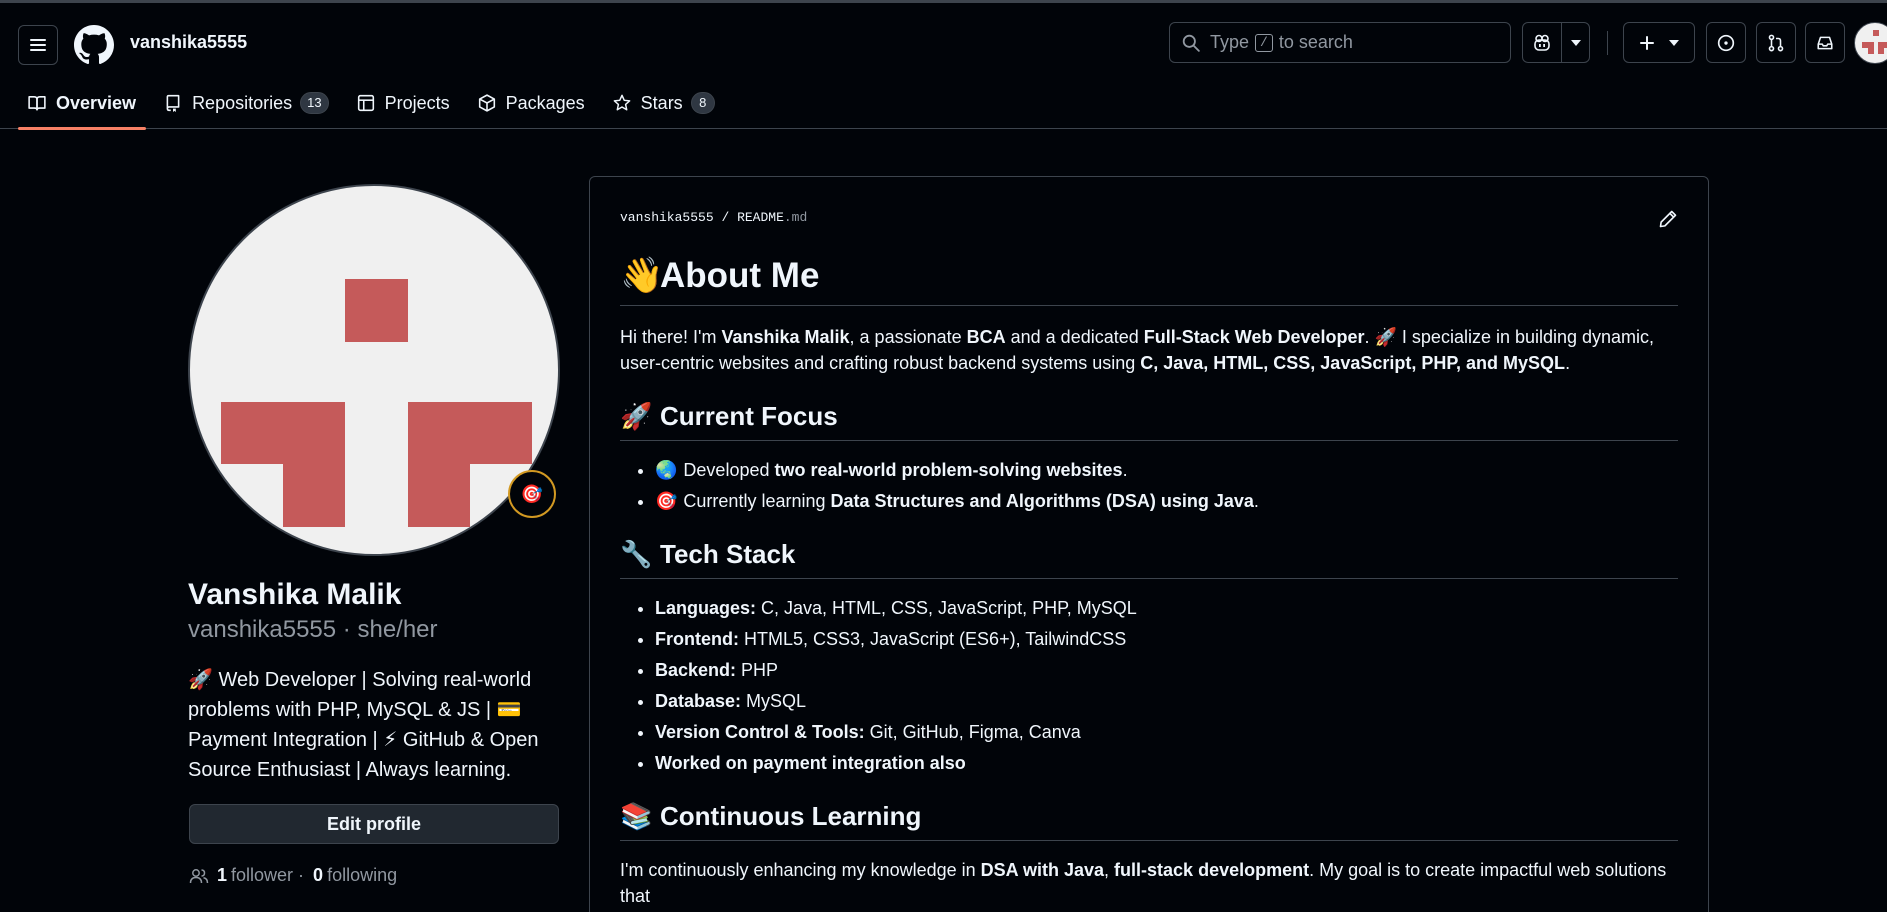 The width and height of the screenshot is (1887, 912). Describe the element at coordinates (417, 102) in the screenshot. I see `tab-label: Projects` at that location.